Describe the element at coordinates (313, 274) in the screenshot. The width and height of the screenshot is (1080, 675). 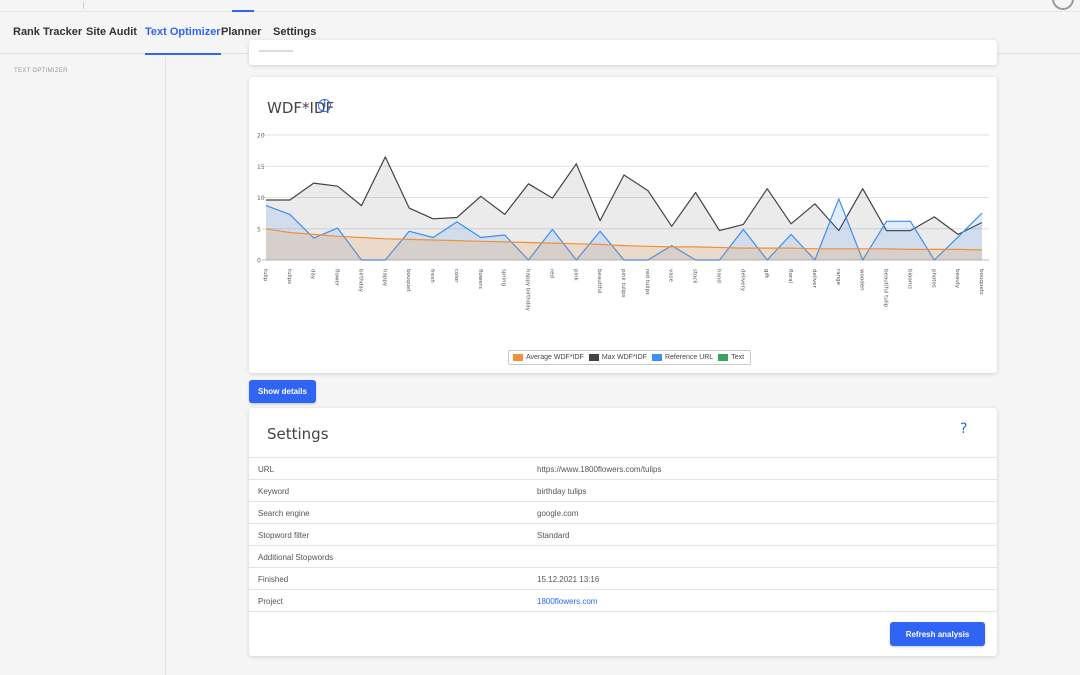
I see `x-tick-label: day` at that location.